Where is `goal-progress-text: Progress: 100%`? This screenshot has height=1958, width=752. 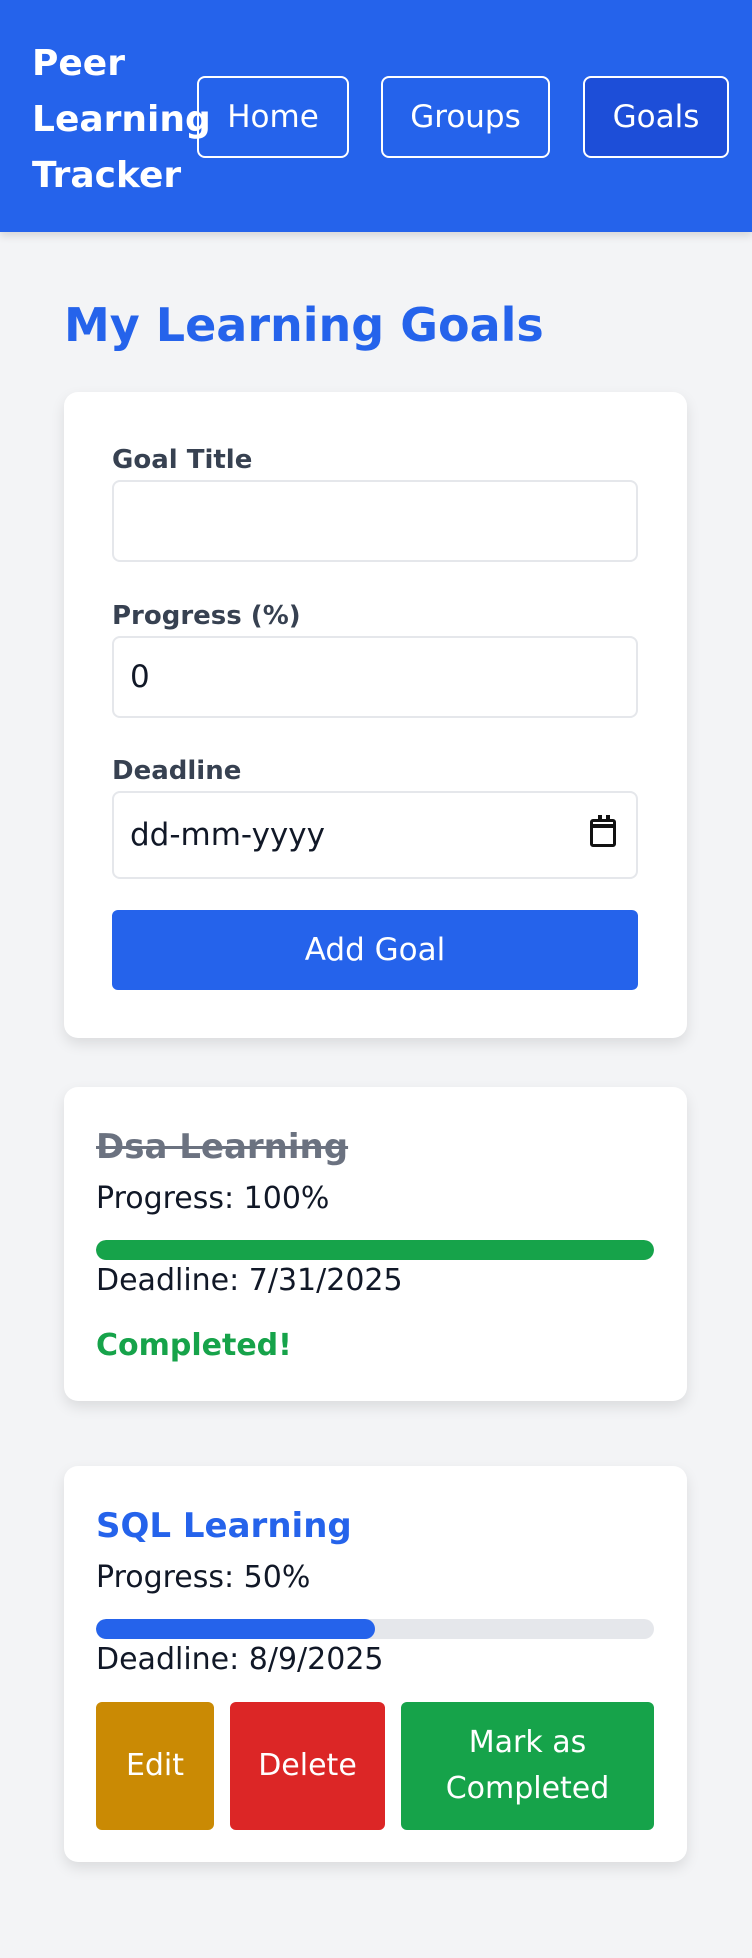 goal-progress-text: Progress: 100% is located at coordinates (213, 1198).